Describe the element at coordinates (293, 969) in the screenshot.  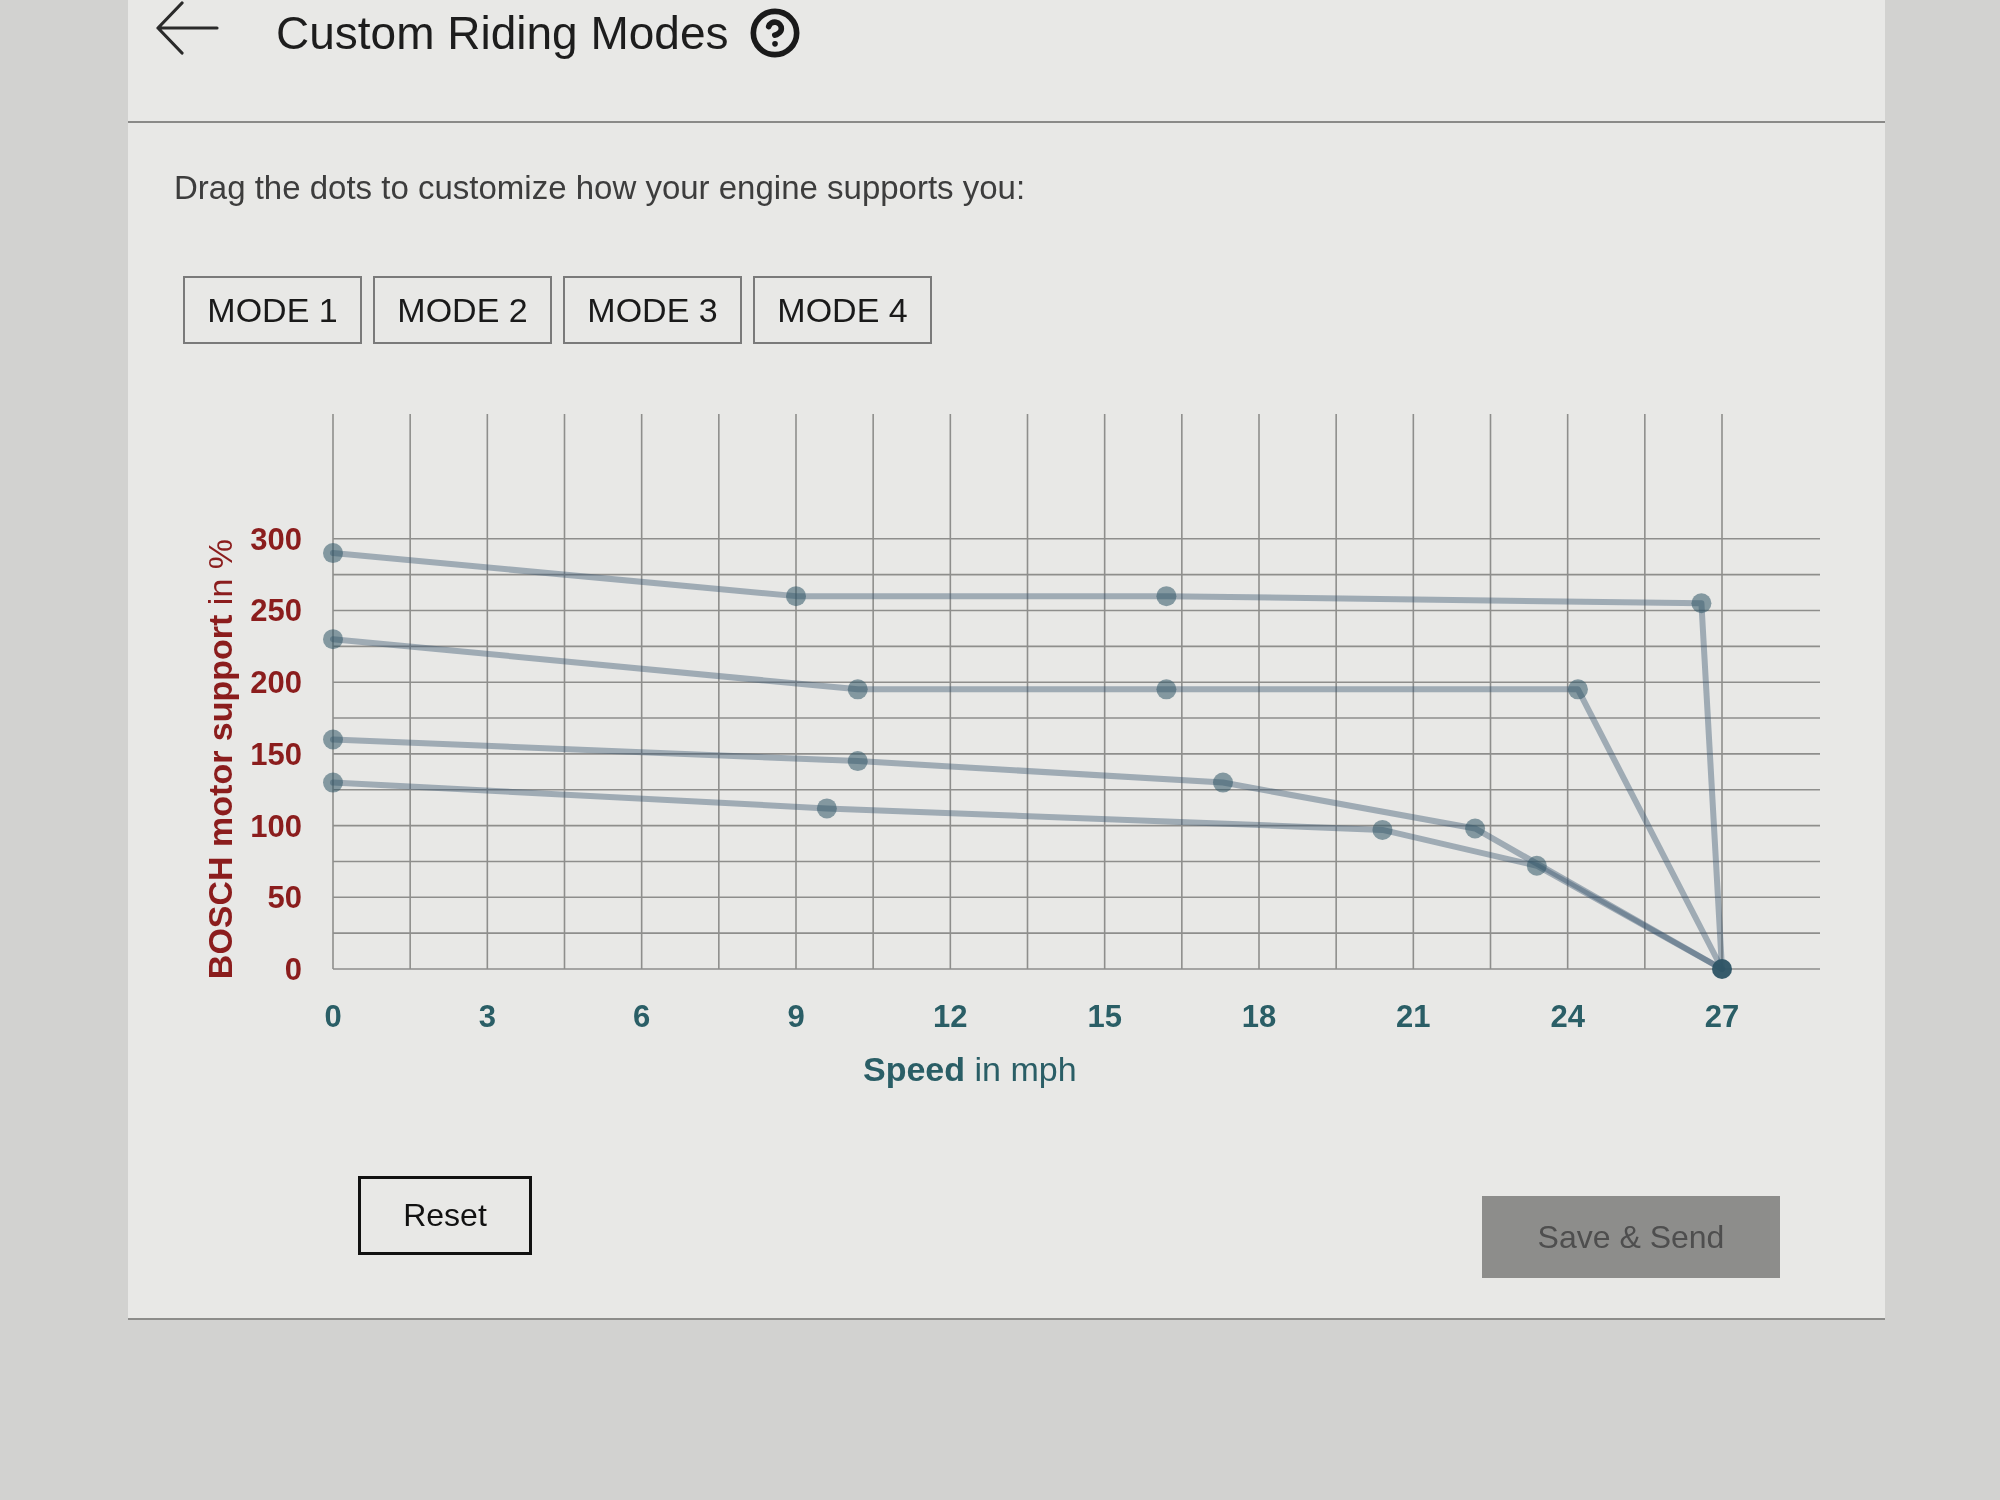
I see `y-tick-label: 0` at that location.